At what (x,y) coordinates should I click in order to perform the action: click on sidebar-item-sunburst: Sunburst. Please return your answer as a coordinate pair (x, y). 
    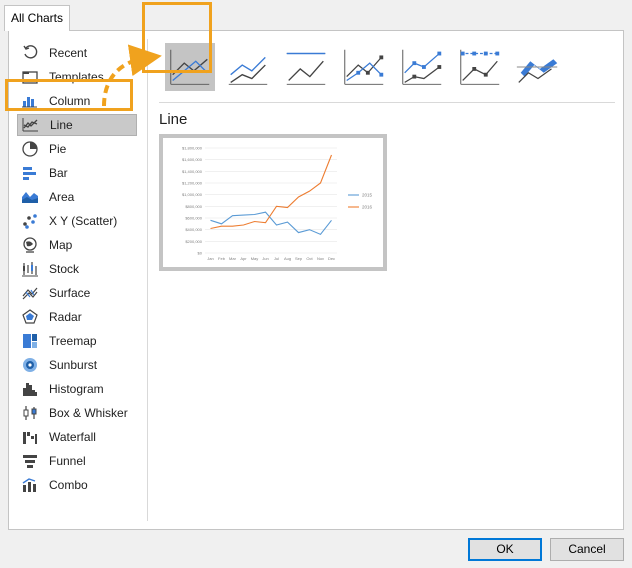
    Looking at the image, I should click on (77, 365).